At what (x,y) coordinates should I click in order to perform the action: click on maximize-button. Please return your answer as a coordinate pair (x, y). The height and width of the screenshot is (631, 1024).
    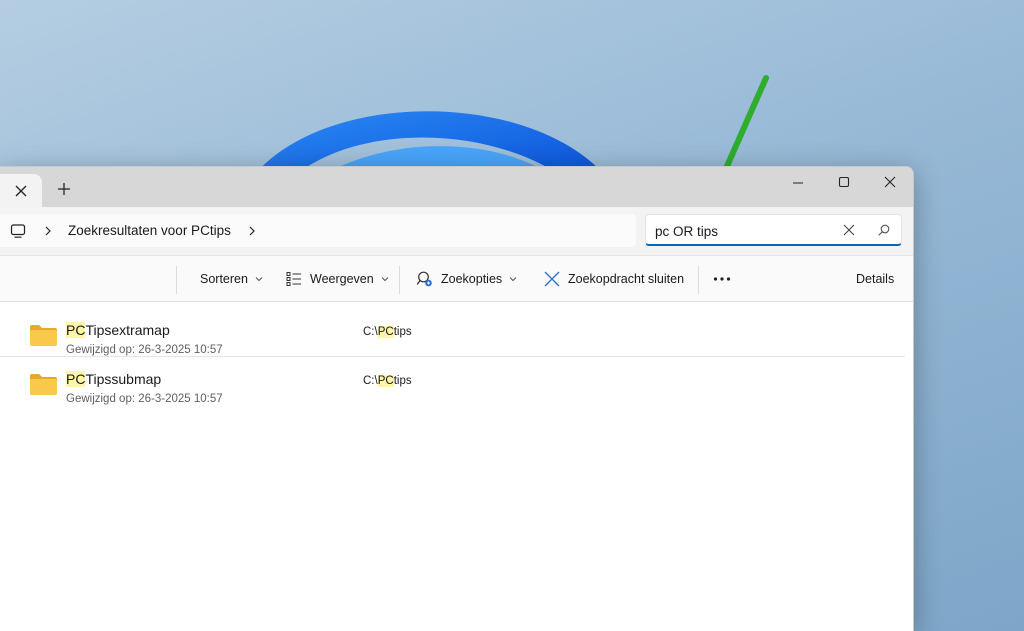
    Looking at the image, I should click on (844, 182).